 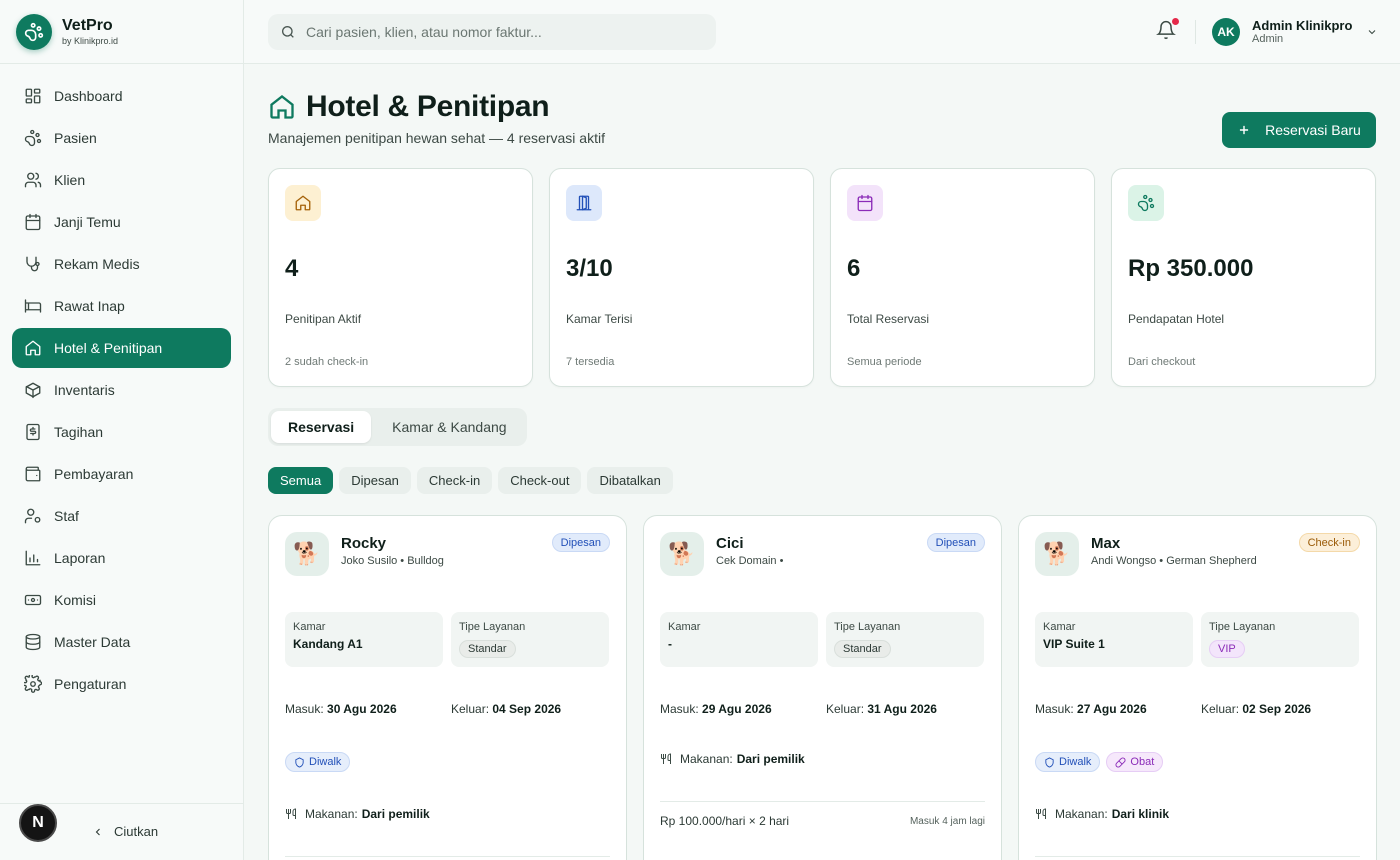 What do you see at coordinates (79, 432) in the screenshot?
I see `sidebar-item-label: Tagihan` at bounding box center [79, 432].